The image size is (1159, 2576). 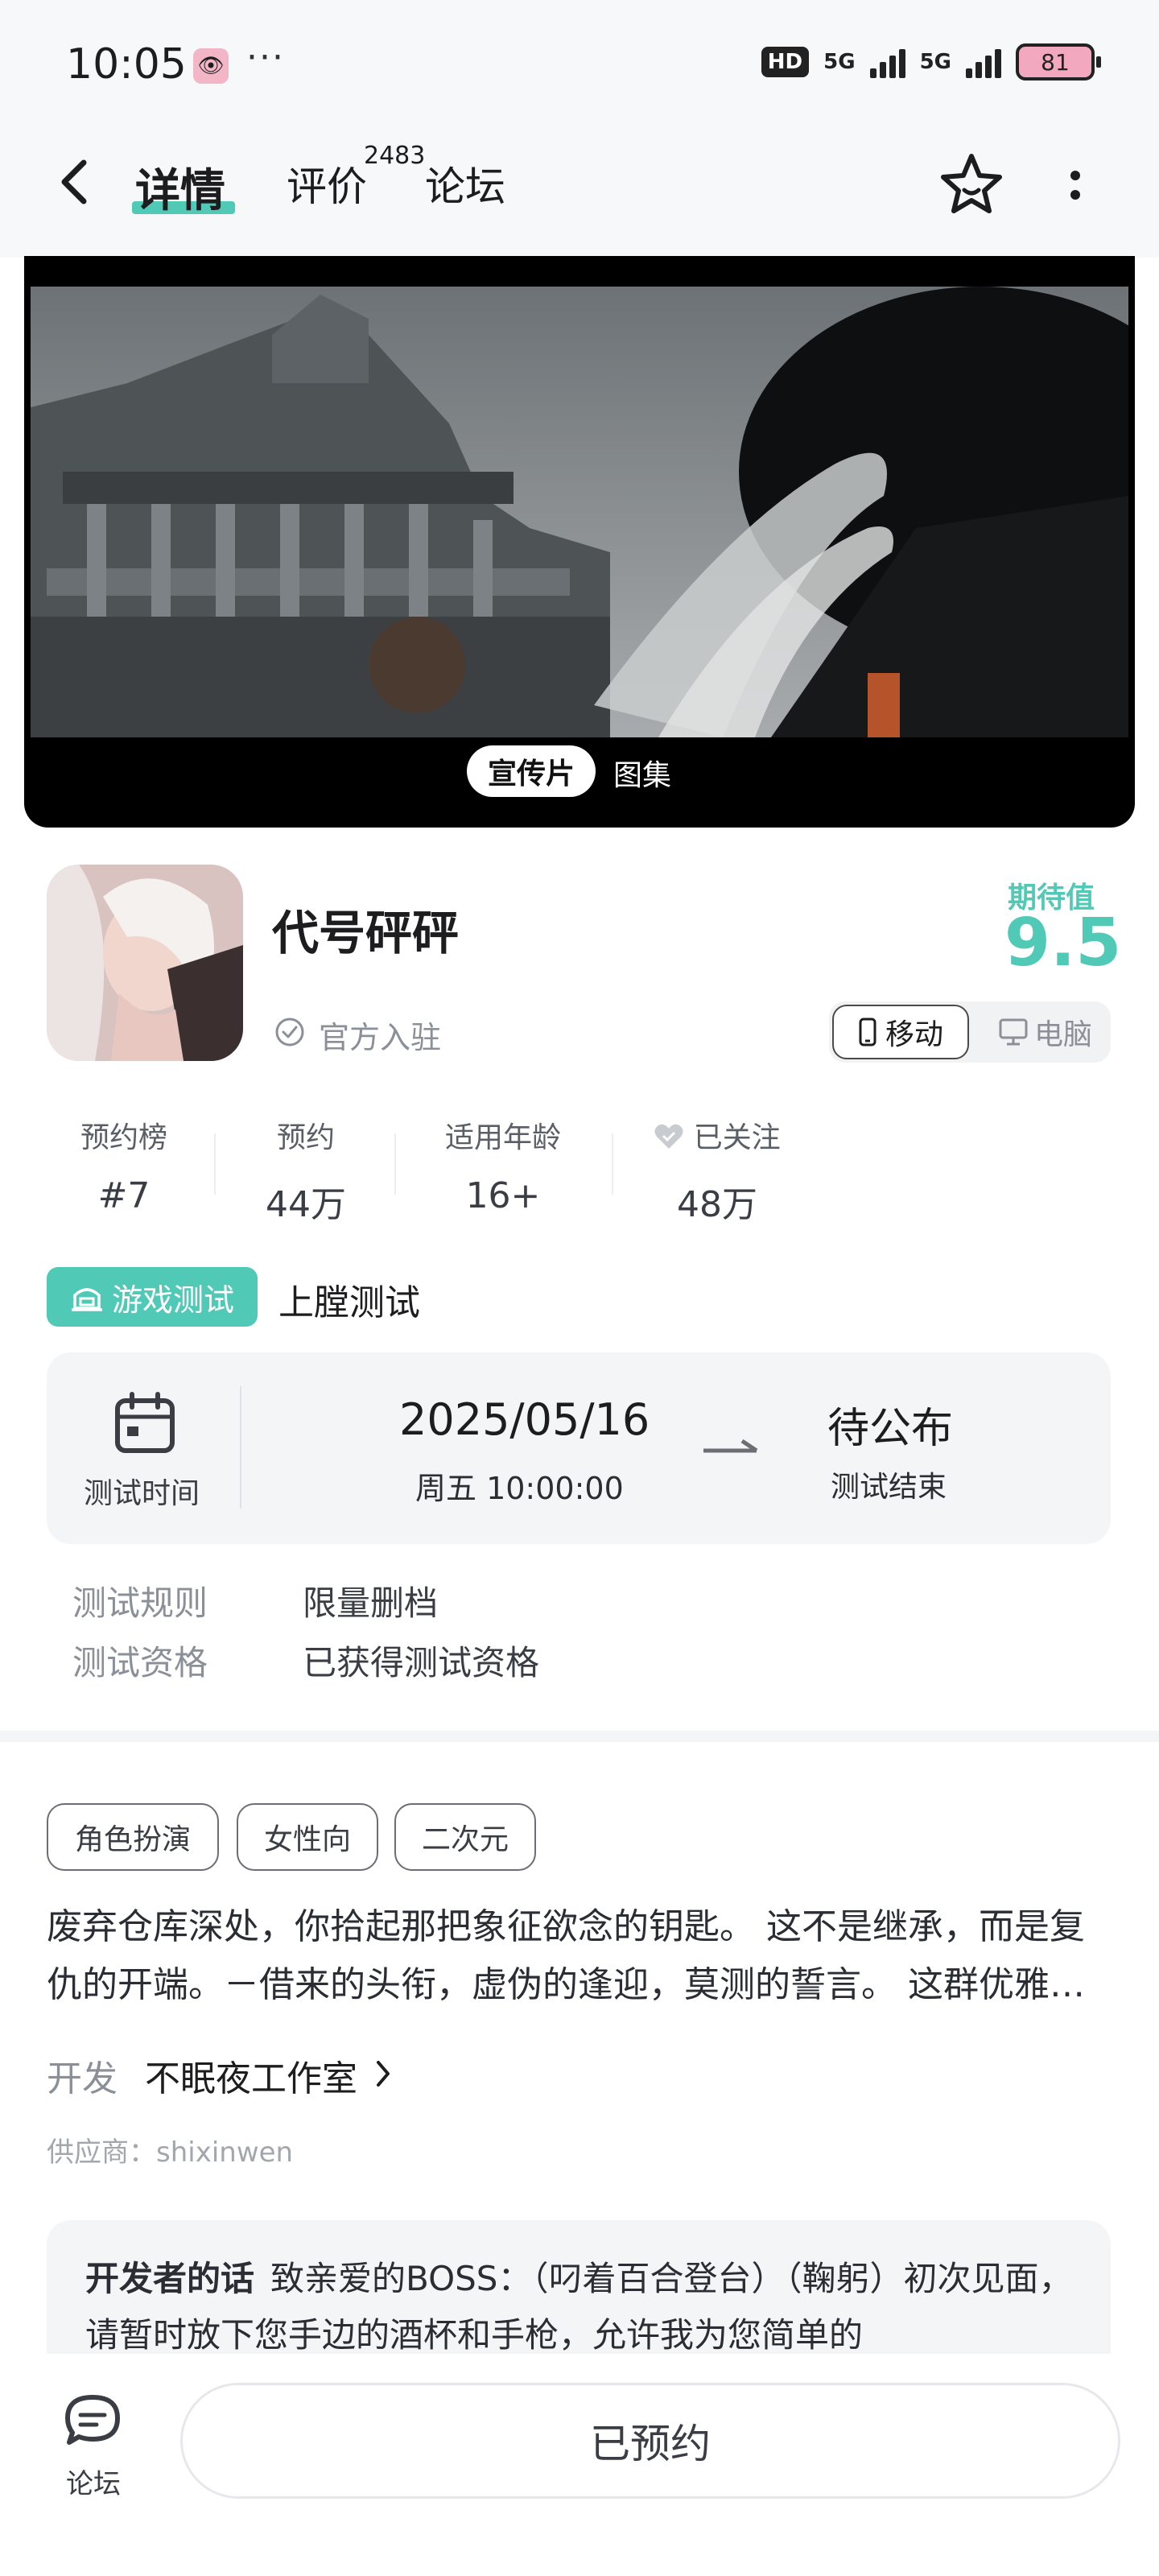 I want to click on eligibility-value: 已获得测试资格, so click(x=421, y=1662).